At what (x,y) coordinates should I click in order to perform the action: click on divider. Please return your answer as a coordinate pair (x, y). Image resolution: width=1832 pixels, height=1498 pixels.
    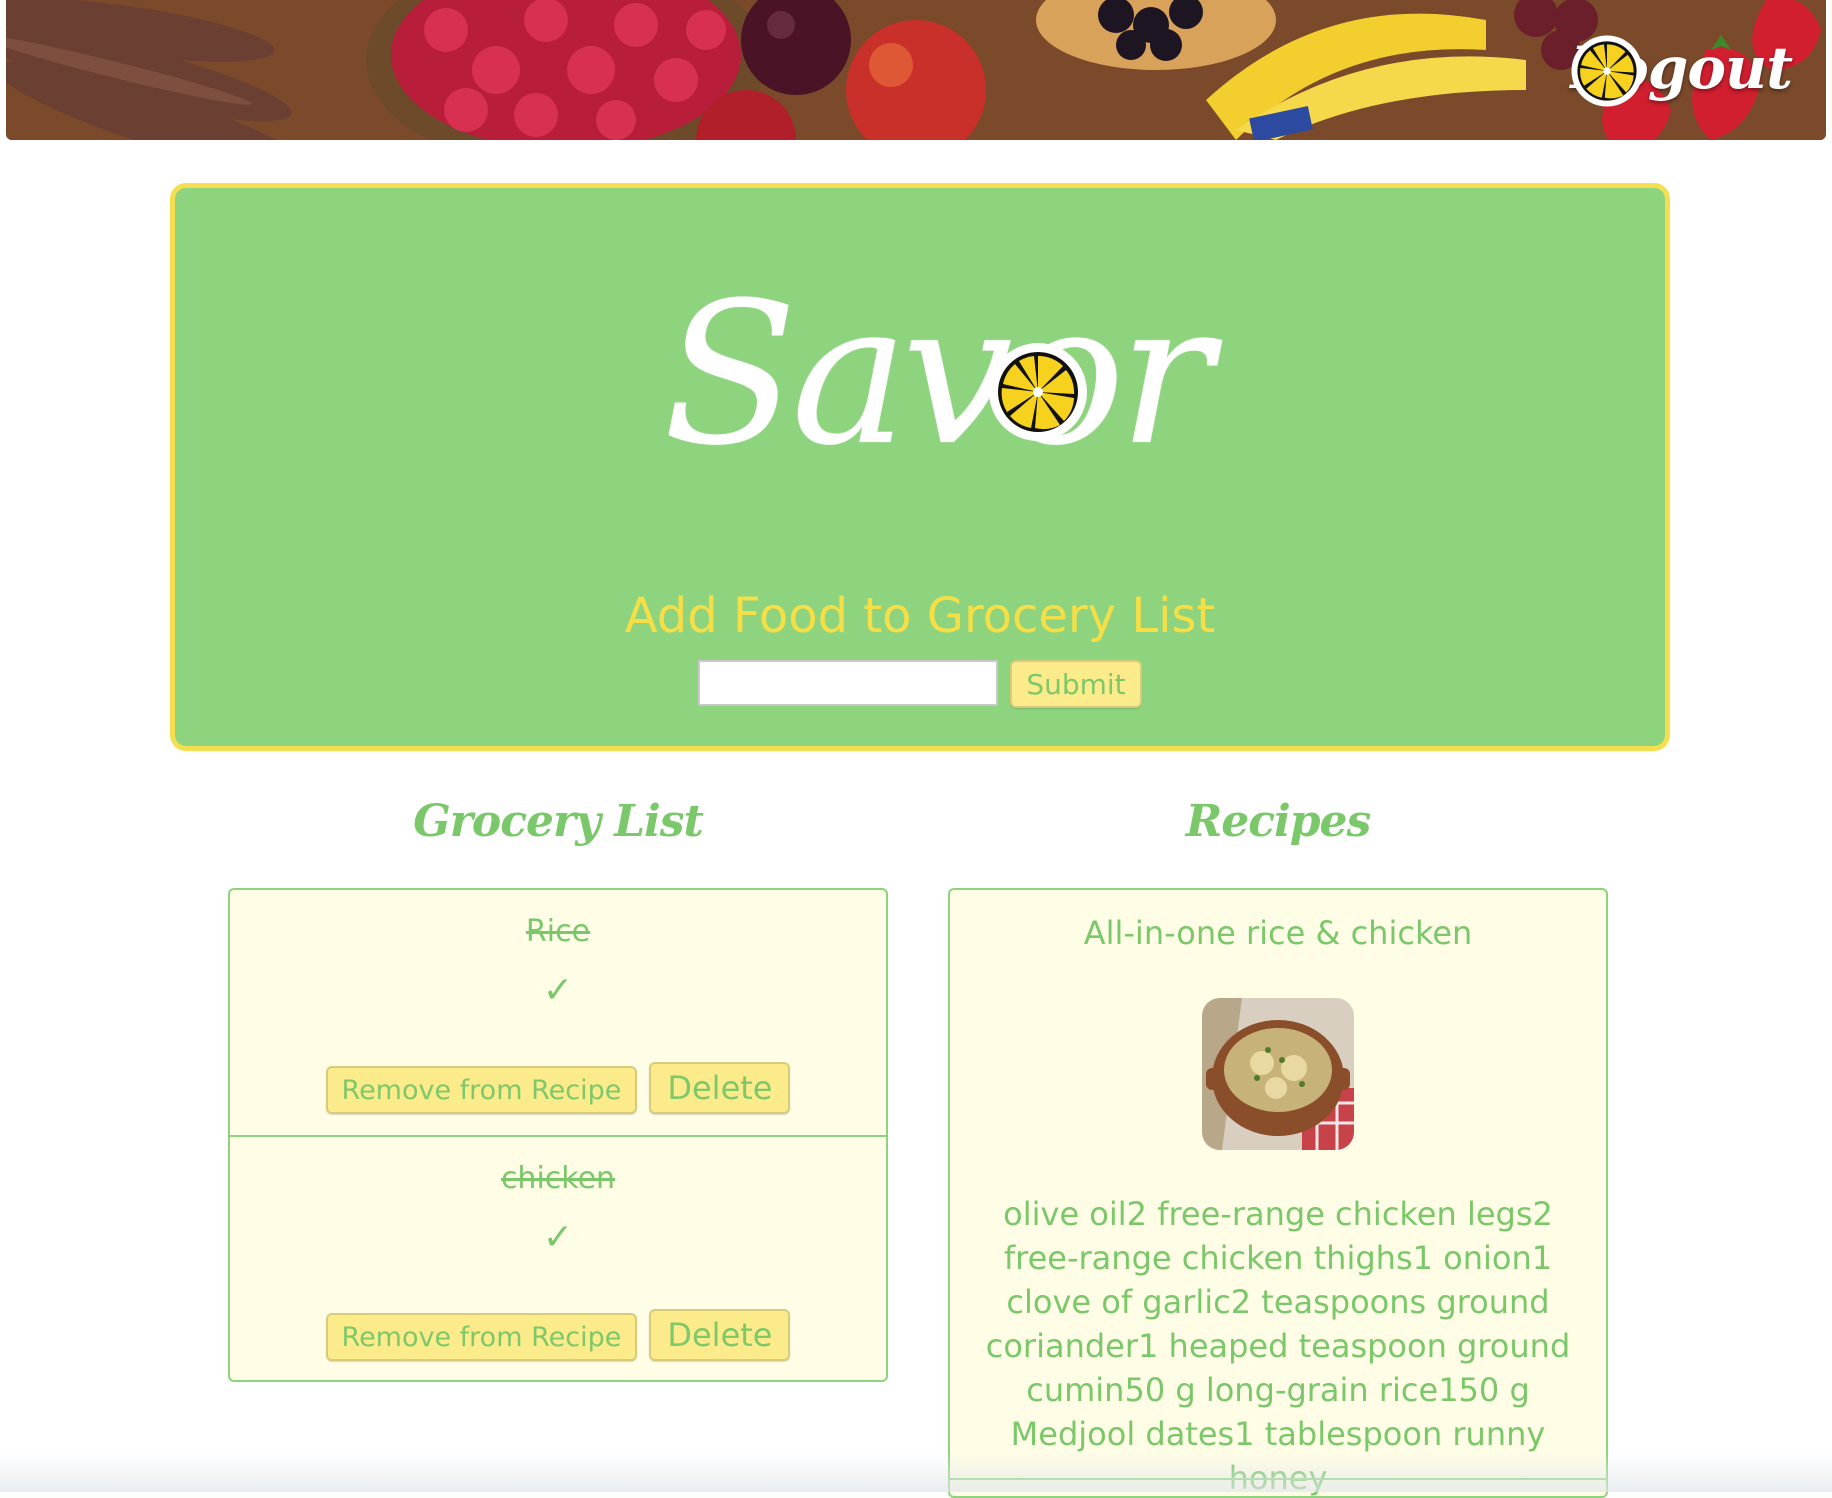
    Looking at the image, I should click on (1278, 1479).